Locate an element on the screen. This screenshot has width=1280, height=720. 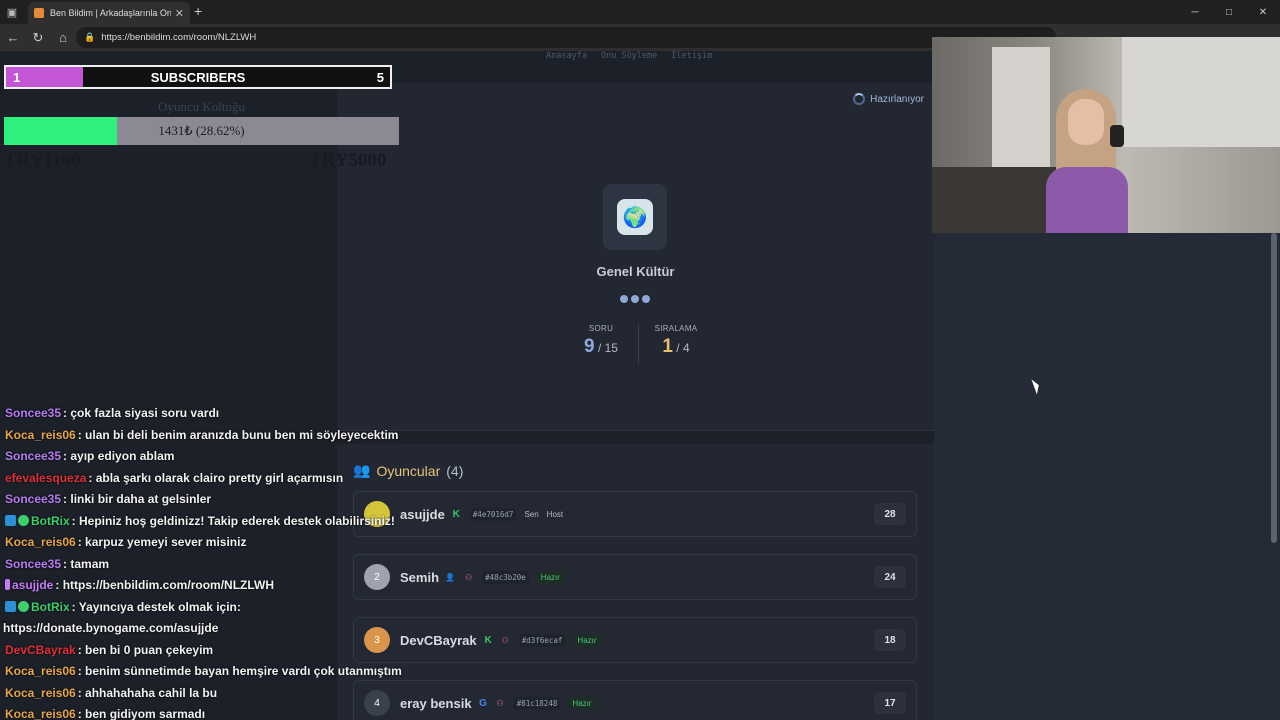
home-icon: ⌂ is located at coordinates (63, 37).